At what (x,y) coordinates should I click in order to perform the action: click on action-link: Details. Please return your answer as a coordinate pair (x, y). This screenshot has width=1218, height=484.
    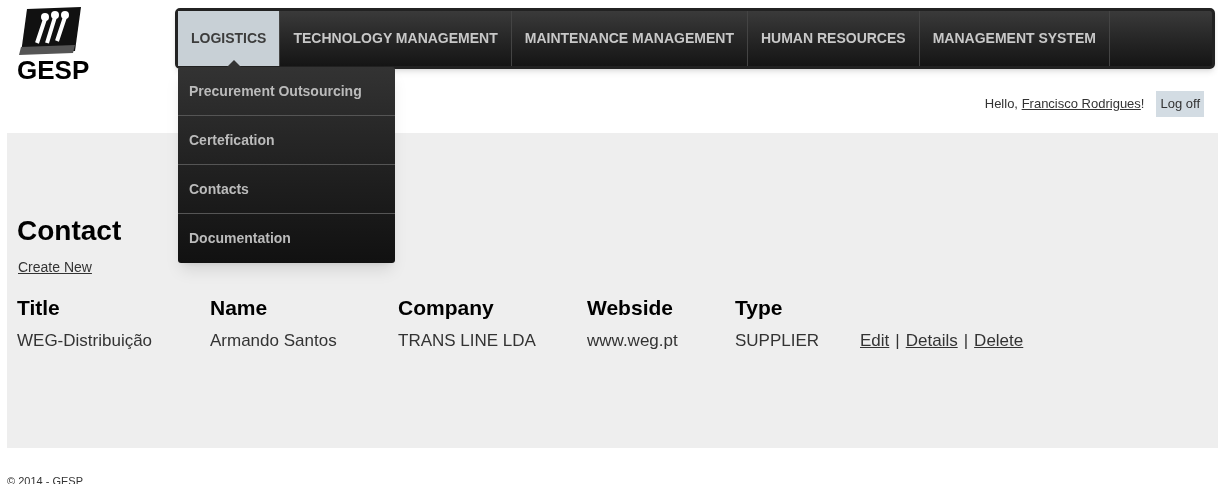
    Looking at the image, I should click on (931, 341).